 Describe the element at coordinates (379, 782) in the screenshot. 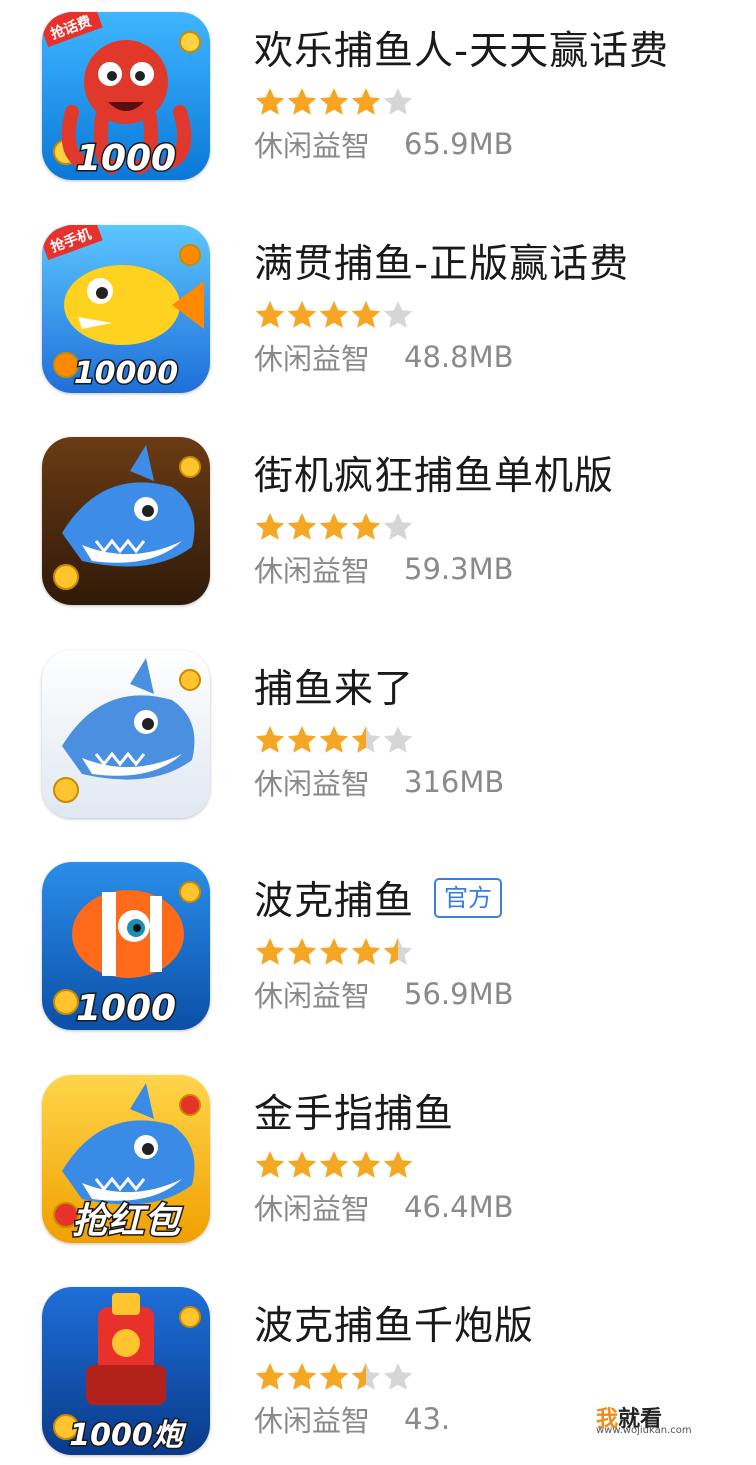

I see `app-meta: 休闲益智 316MB` at that location.